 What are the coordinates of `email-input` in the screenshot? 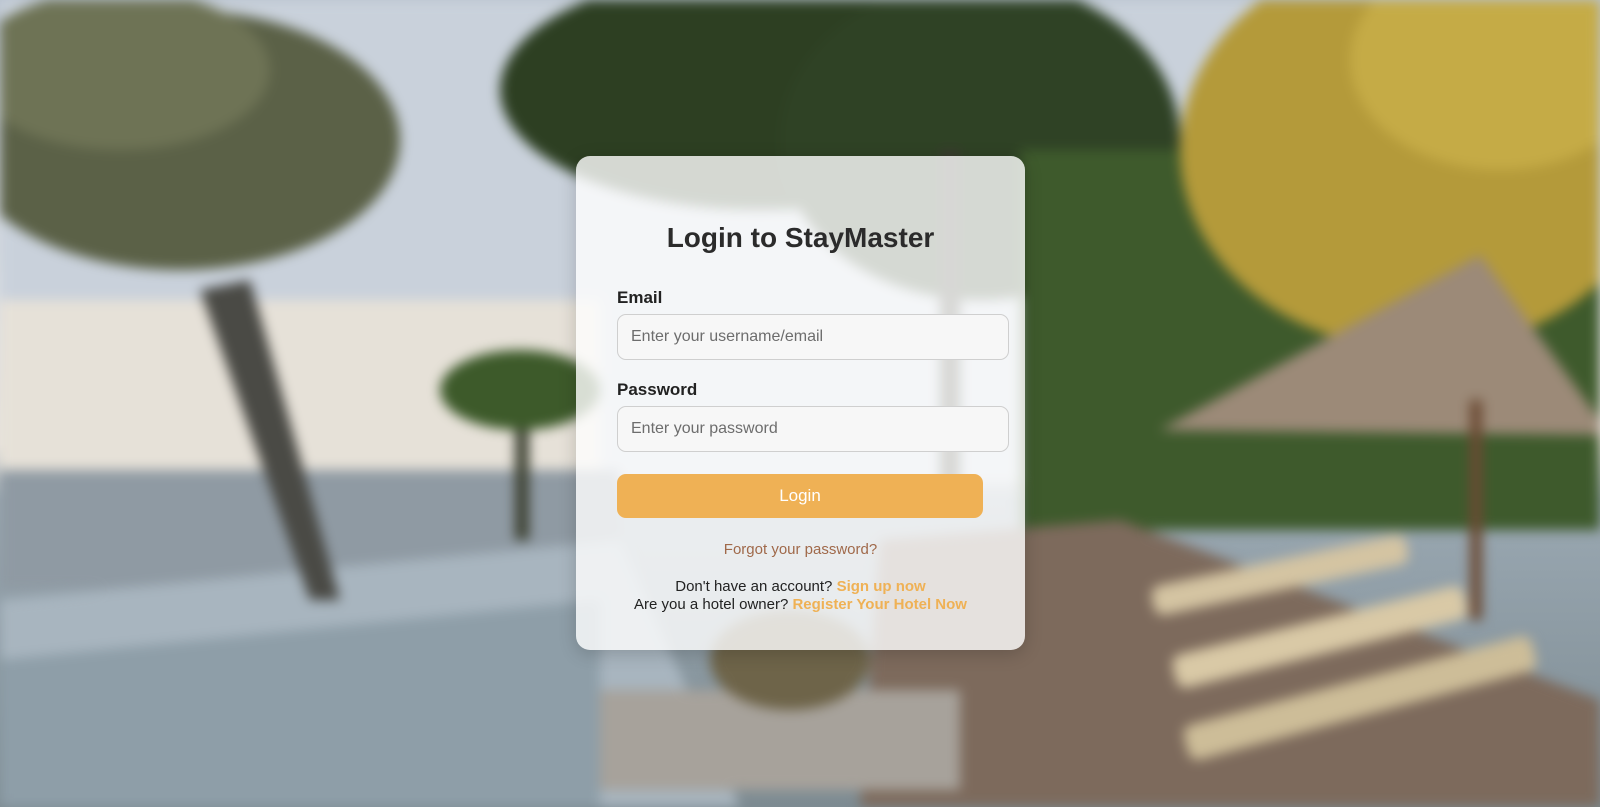 It's located at (813, 337).